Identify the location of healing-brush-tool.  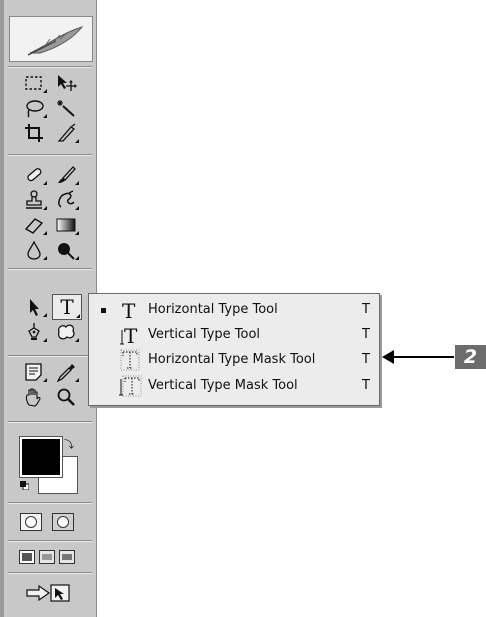
(34, 175).